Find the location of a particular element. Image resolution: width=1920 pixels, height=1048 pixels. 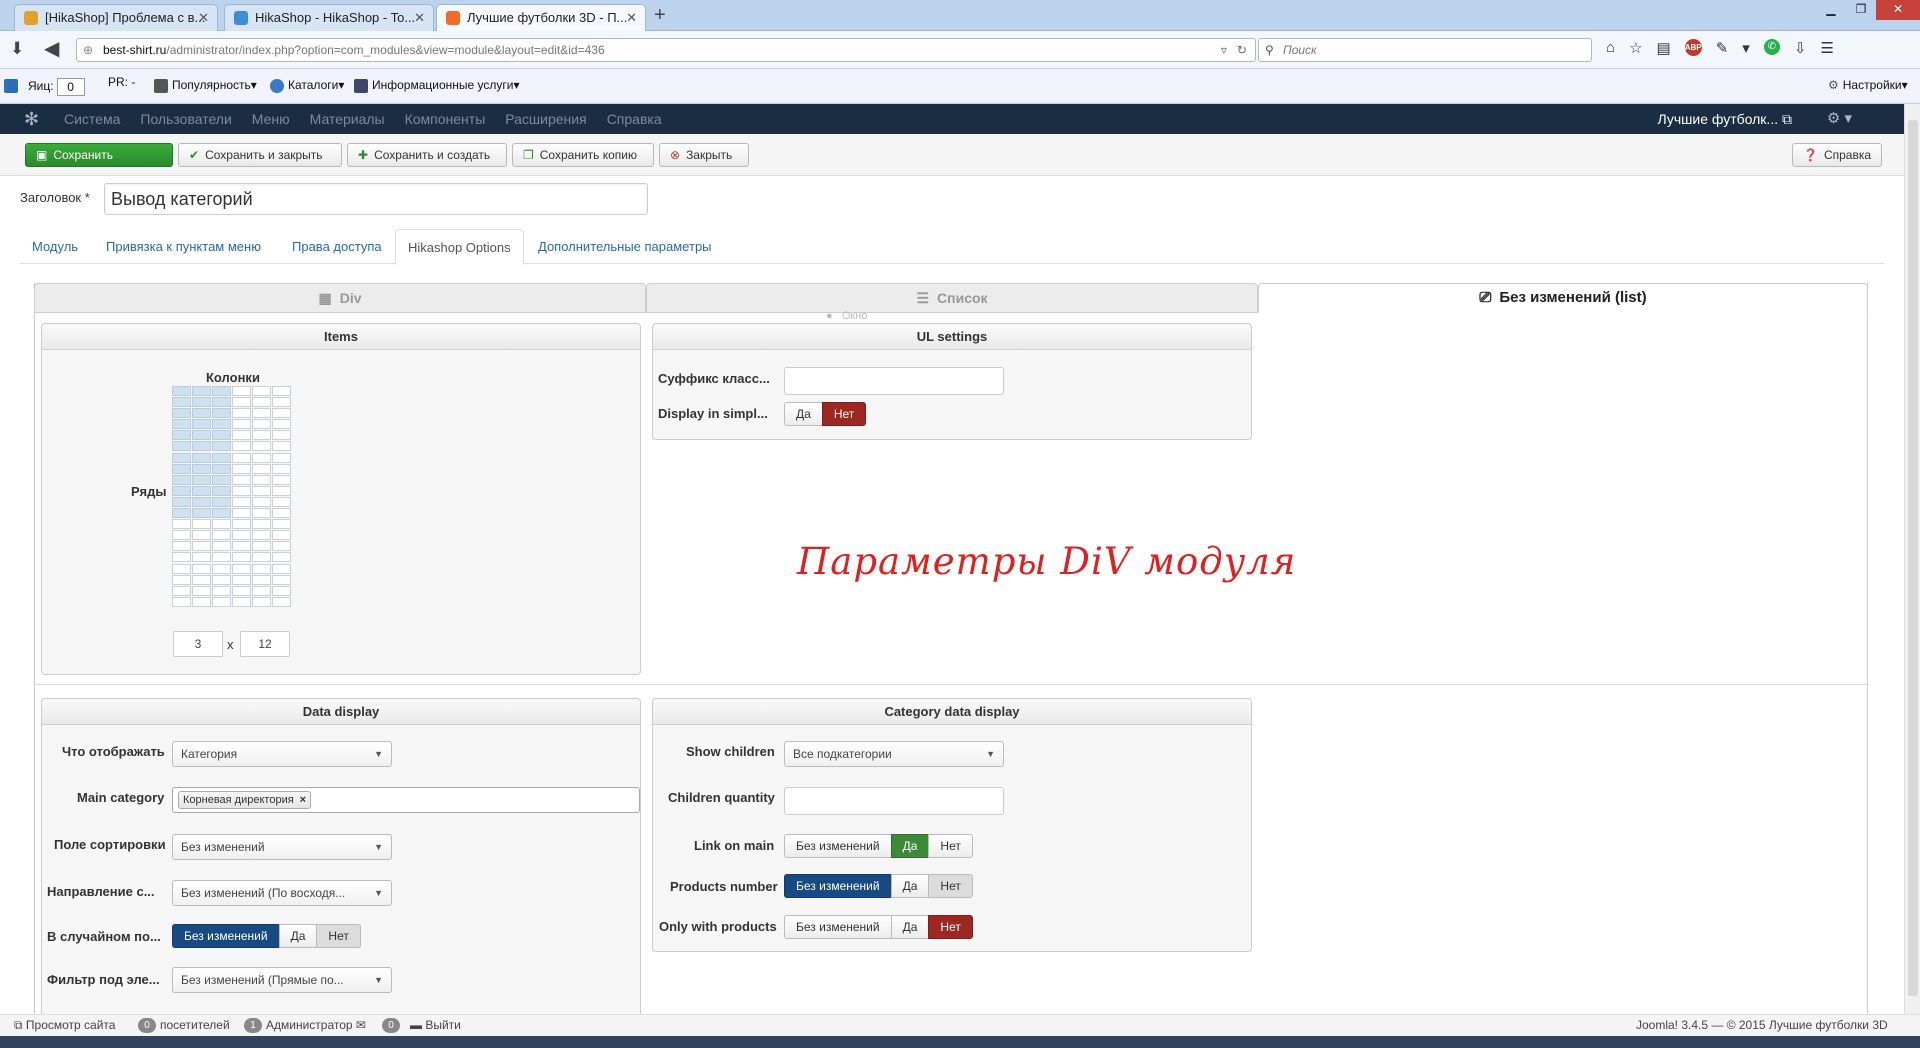

site-link: Лучшие футболк... ⧉ is located at coordinates (1725, 119).